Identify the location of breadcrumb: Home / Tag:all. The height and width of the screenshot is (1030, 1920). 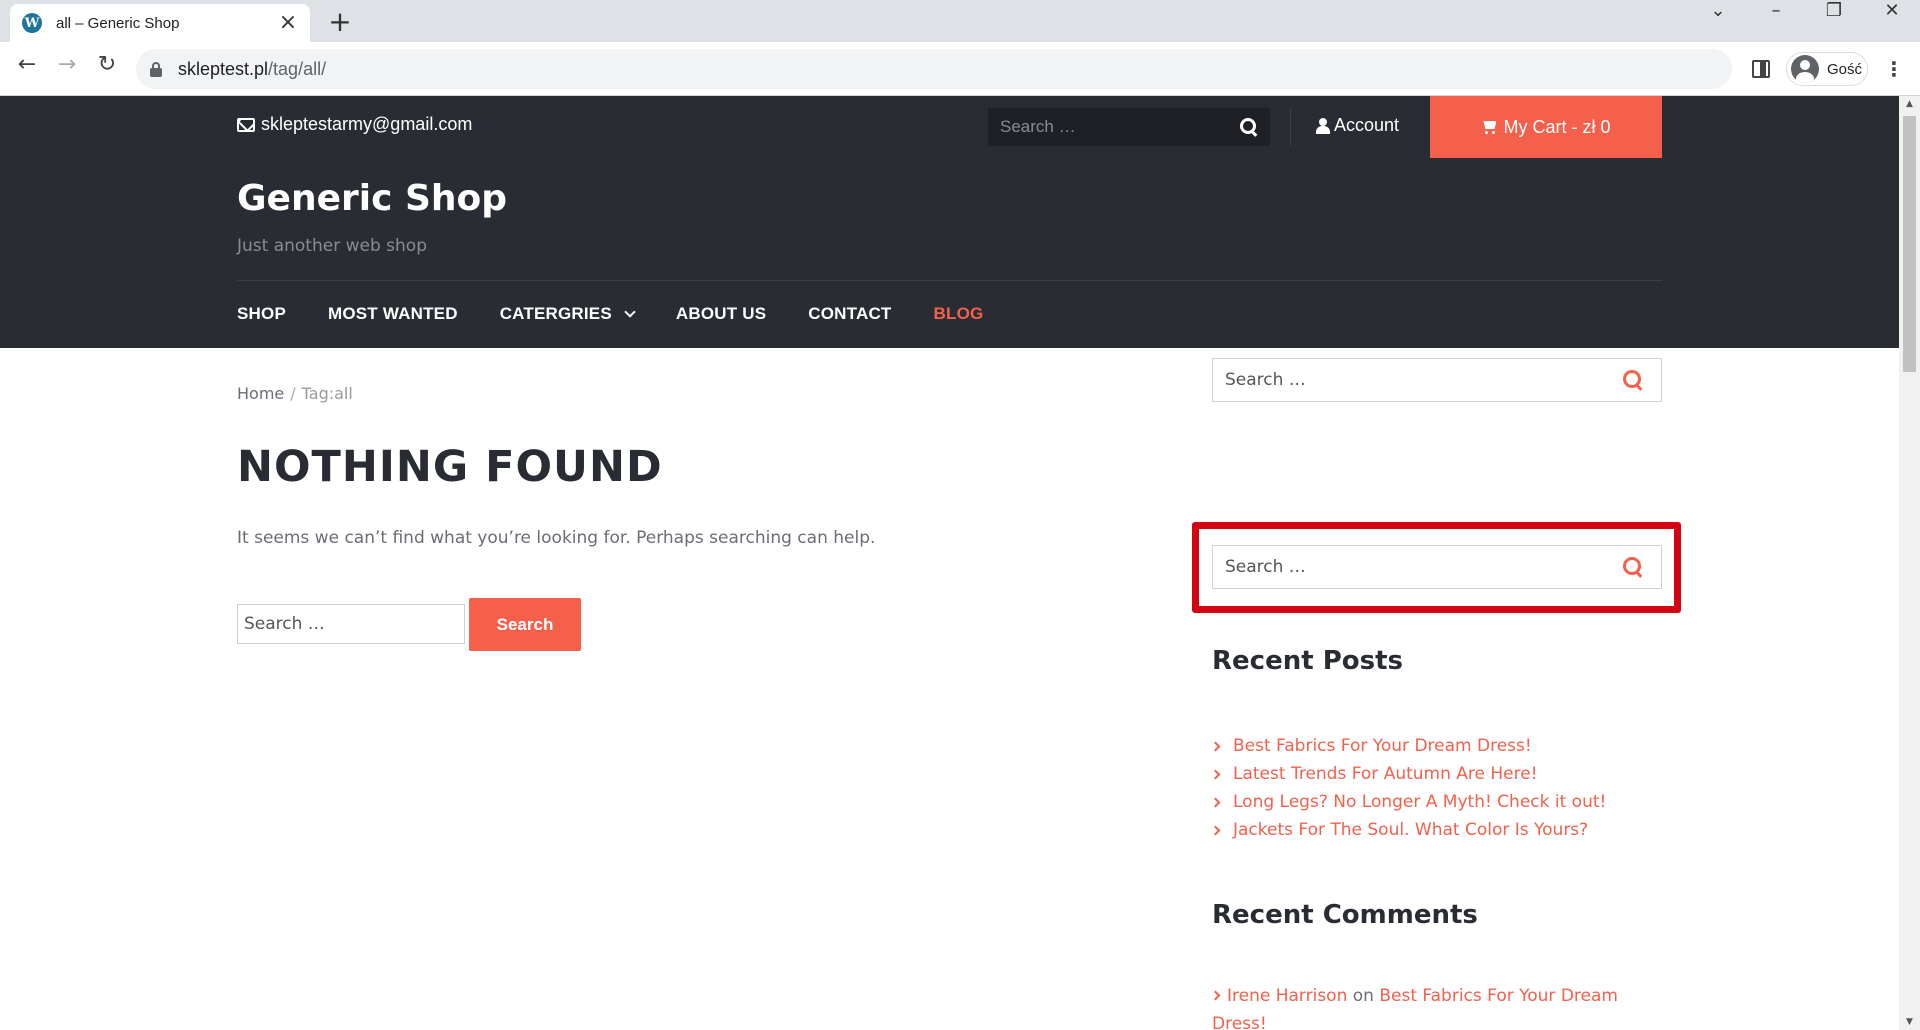
(295, 393).